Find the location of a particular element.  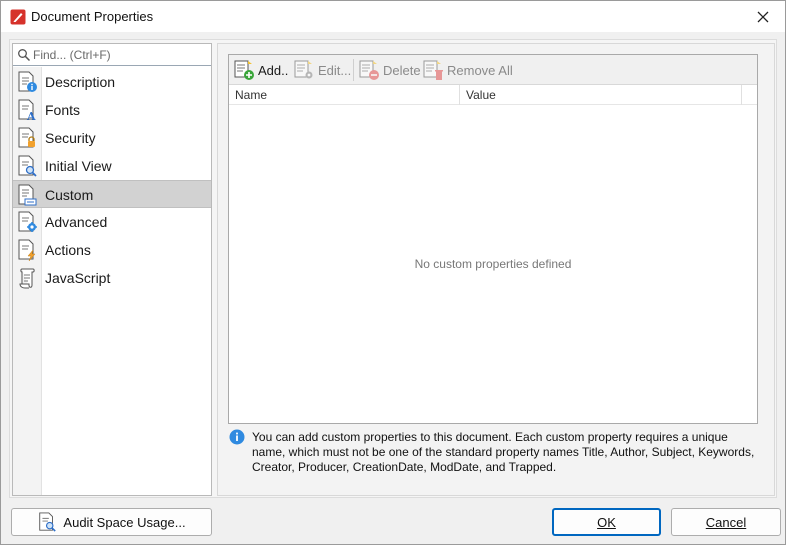

sidebar-item-custom: Custom is located at coordinates (112, 194).